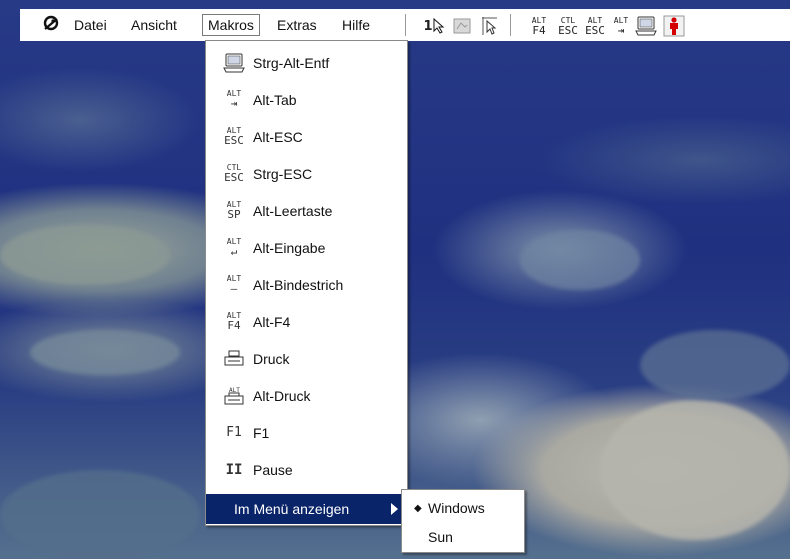 This screenshot has height=559, width=790. Describe the element at coordinates (440, 537) in the screenshot. I see `submenu-item-label: Sun` at that location.